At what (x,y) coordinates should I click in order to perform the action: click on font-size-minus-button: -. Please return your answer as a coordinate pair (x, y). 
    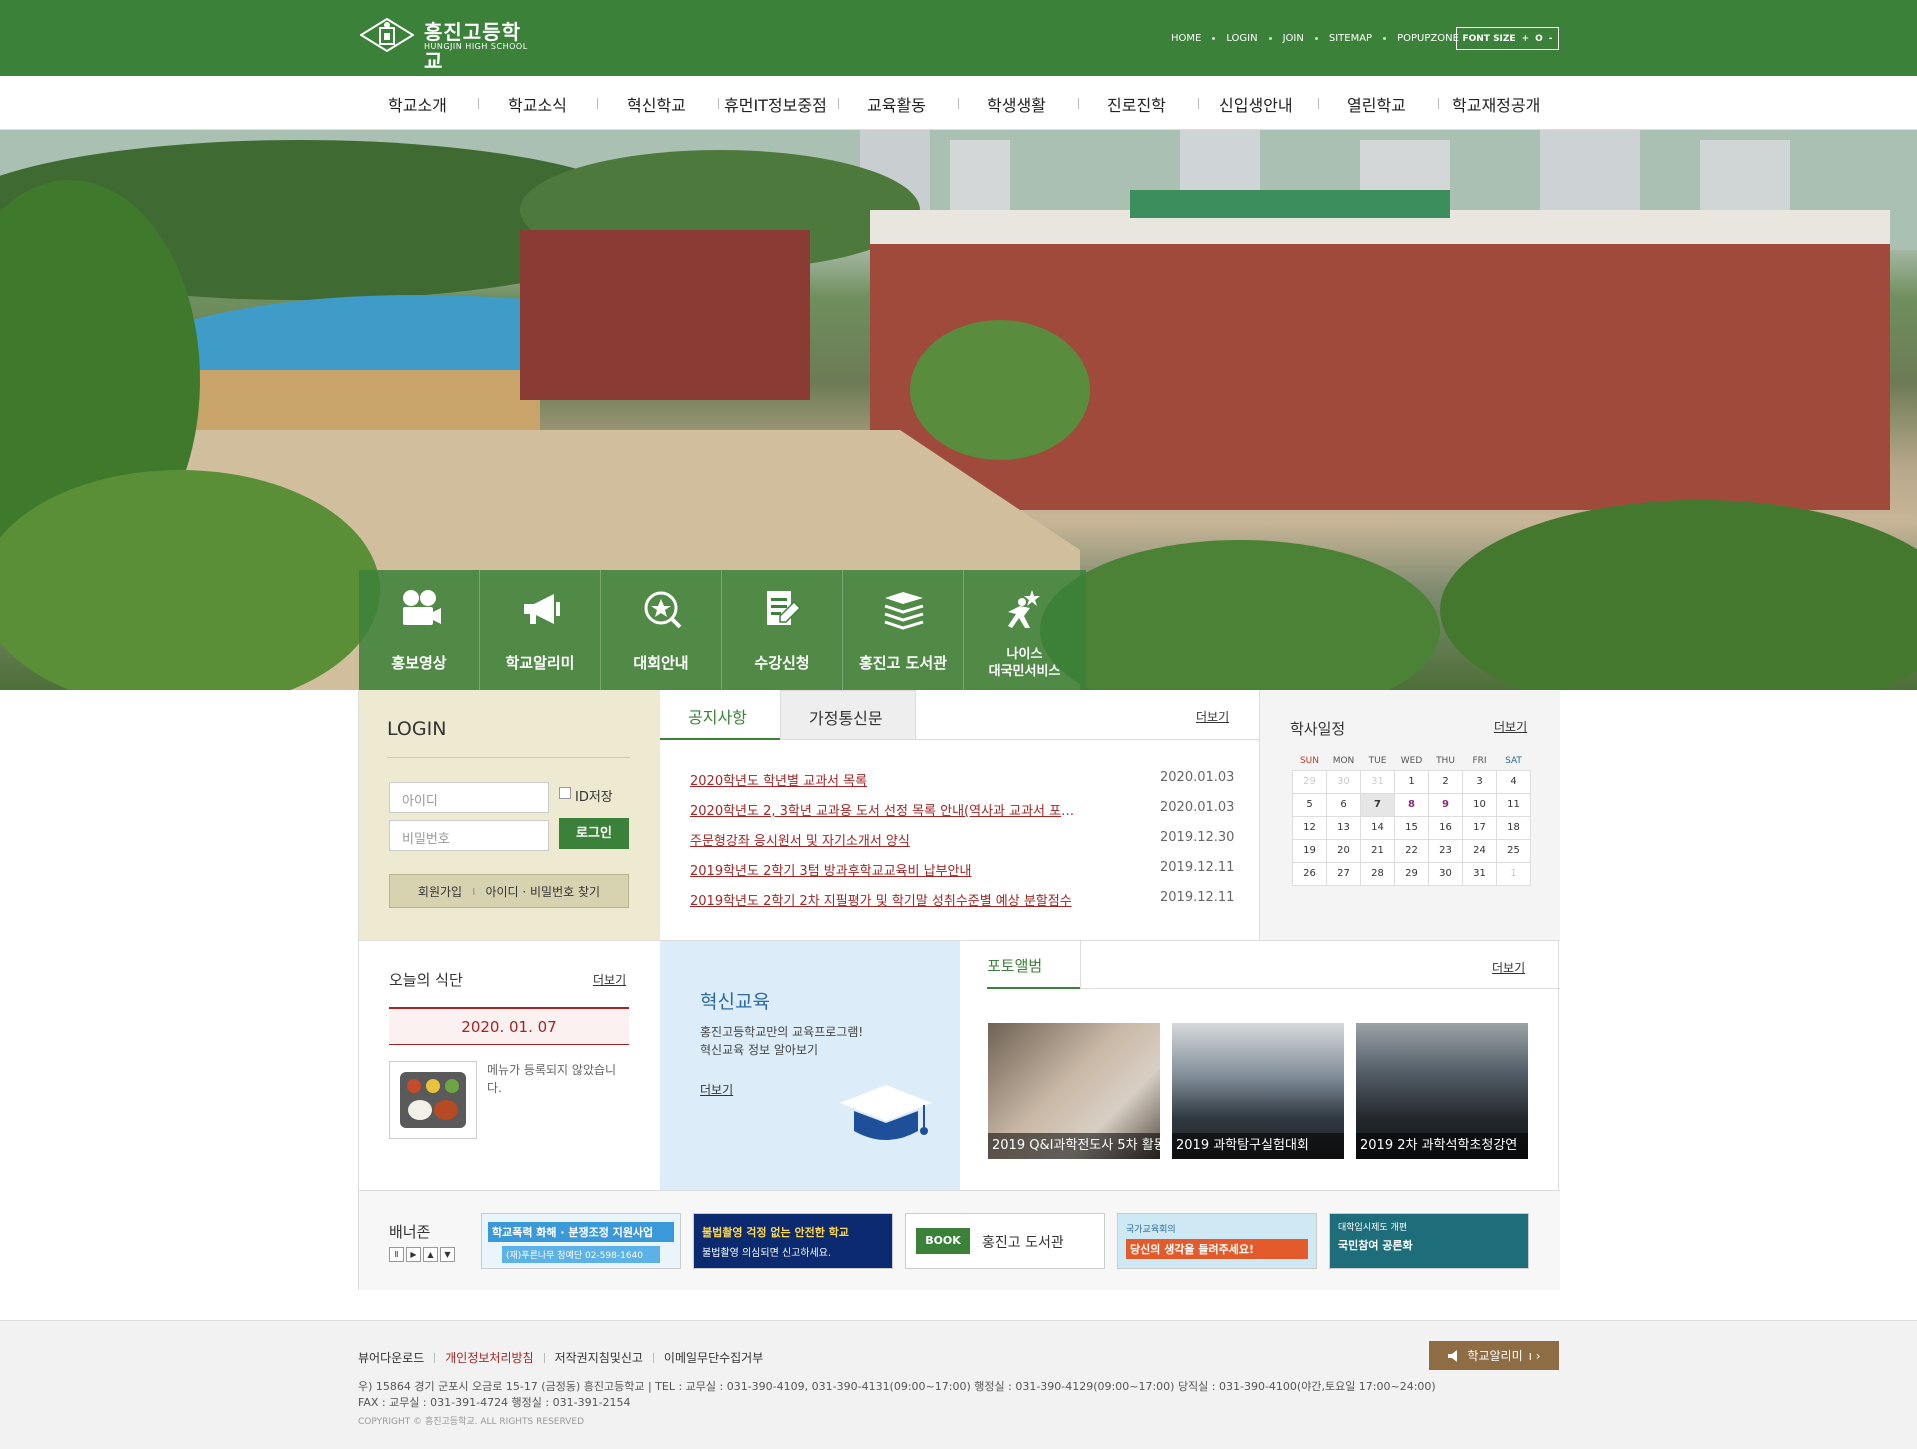
    Looking at the image, I should click on (1551, 39).